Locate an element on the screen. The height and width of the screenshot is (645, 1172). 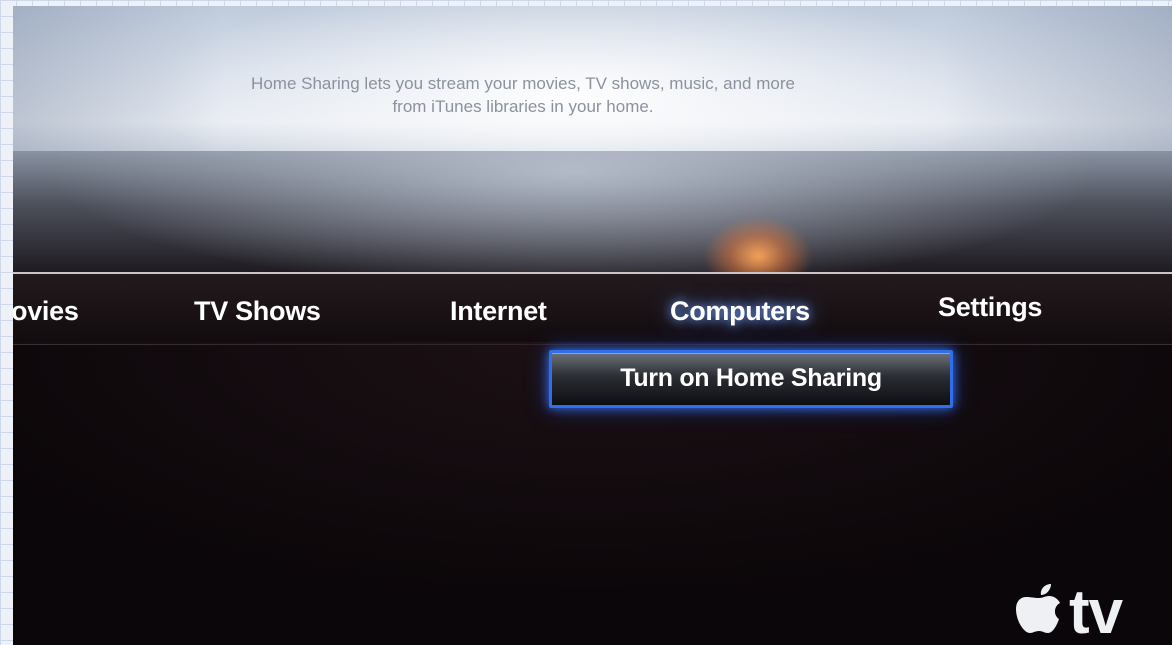
description-line-2: from iTunes libraries in your home. is located at coordinates (523, 106).